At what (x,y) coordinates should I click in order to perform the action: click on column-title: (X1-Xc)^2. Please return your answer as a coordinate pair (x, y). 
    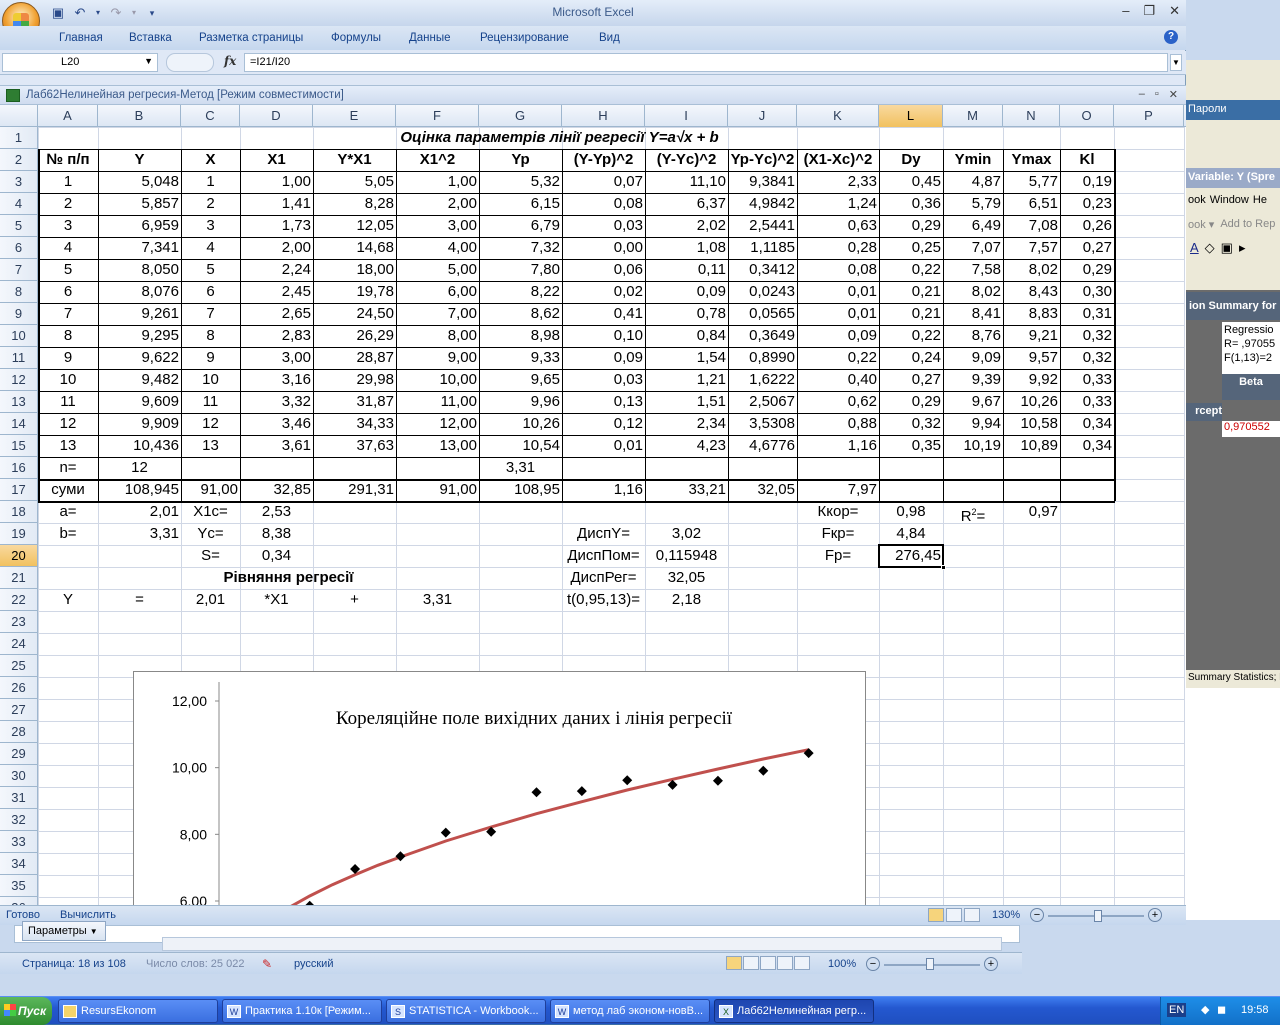
    Looking at the image, I should click on (838, 160).